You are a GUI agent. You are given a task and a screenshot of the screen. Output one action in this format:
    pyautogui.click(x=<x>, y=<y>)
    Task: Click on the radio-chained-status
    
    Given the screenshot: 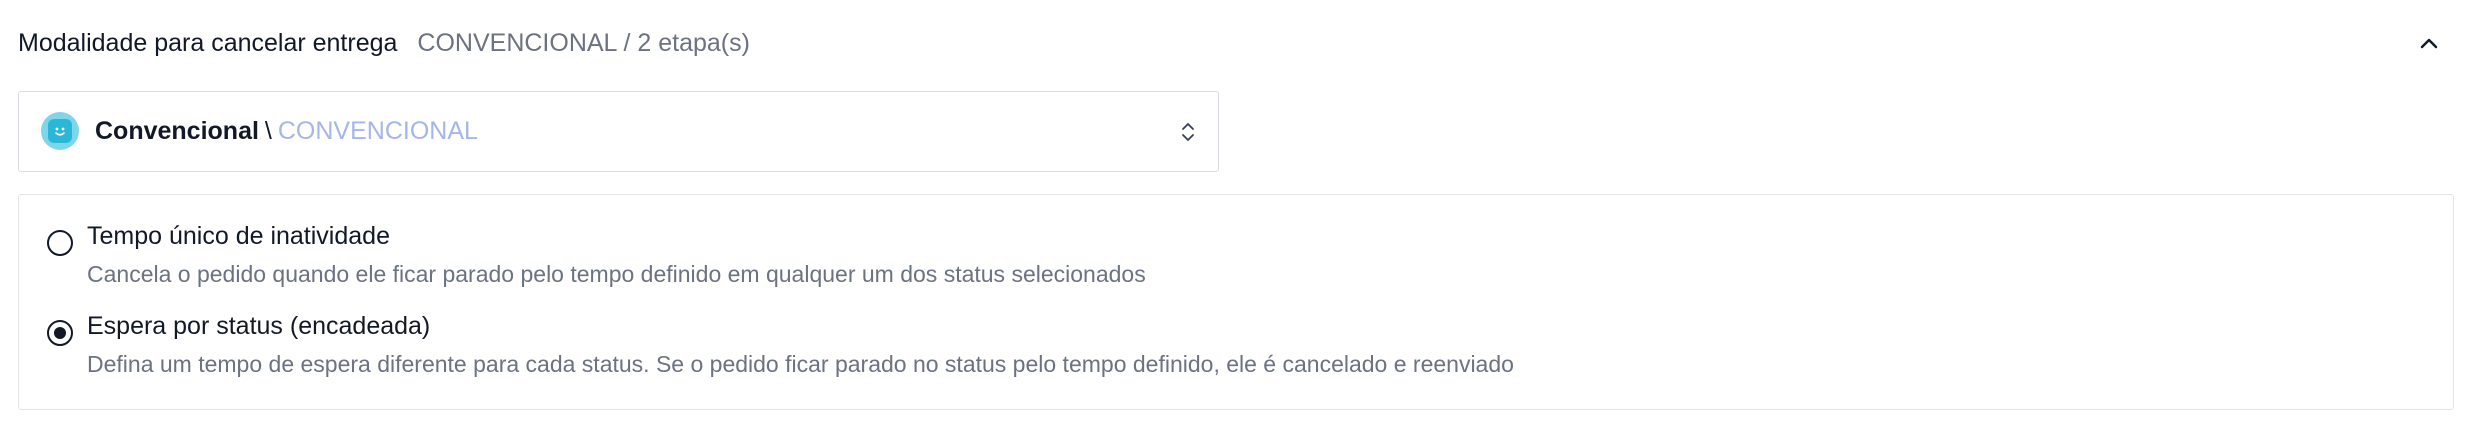 What is the action you would take?
    pyautogui.click(x=60, y=333)
    